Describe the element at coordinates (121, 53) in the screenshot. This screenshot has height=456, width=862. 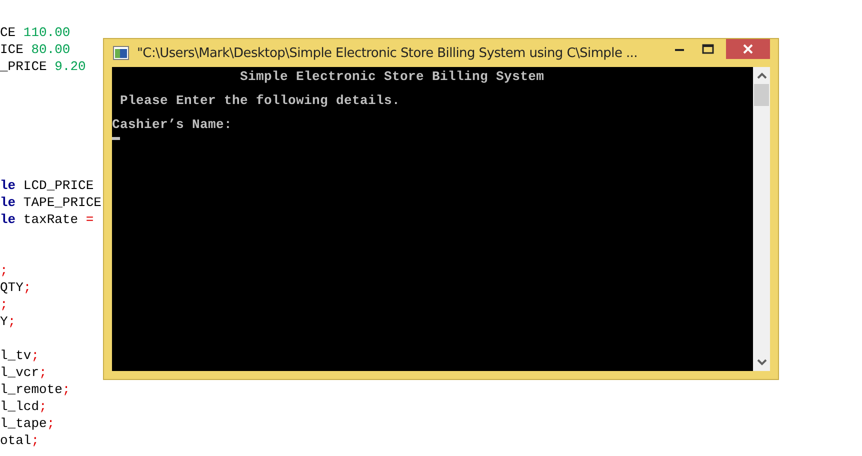
I see `console-app-icon` at that location.